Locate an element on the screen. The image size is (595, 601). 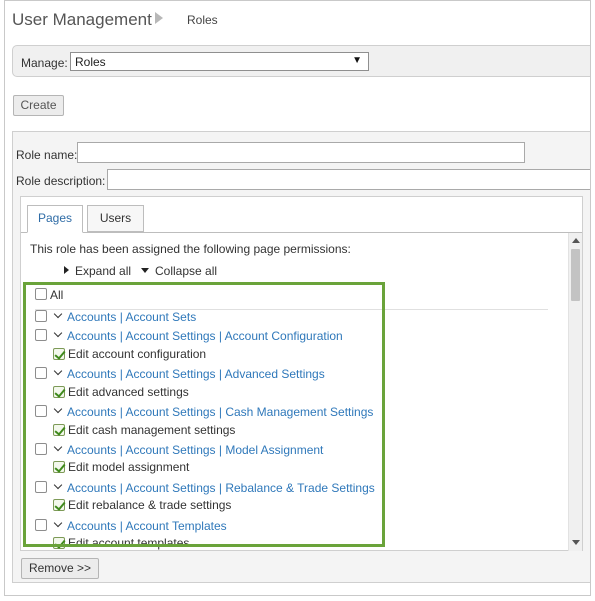
tab-divider is located at coordinates (301, 232).